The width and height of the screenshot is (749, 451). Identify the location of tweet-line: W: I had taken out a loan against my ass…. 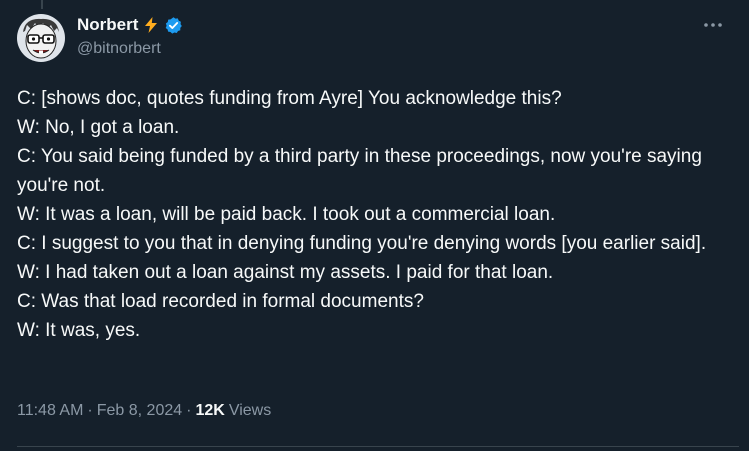
(285, 272).